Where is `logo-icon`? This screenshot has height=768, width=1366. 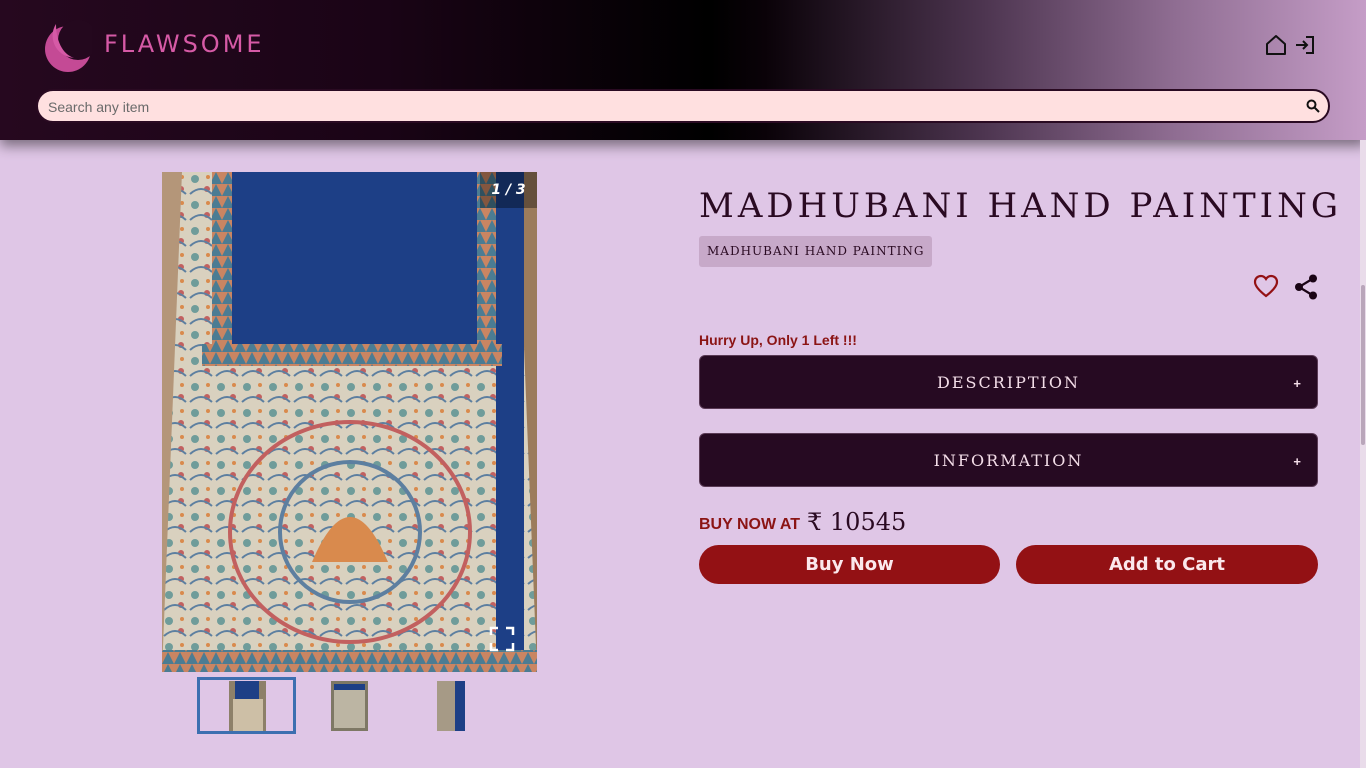 logo-icon is located at coordinates (67, 44).